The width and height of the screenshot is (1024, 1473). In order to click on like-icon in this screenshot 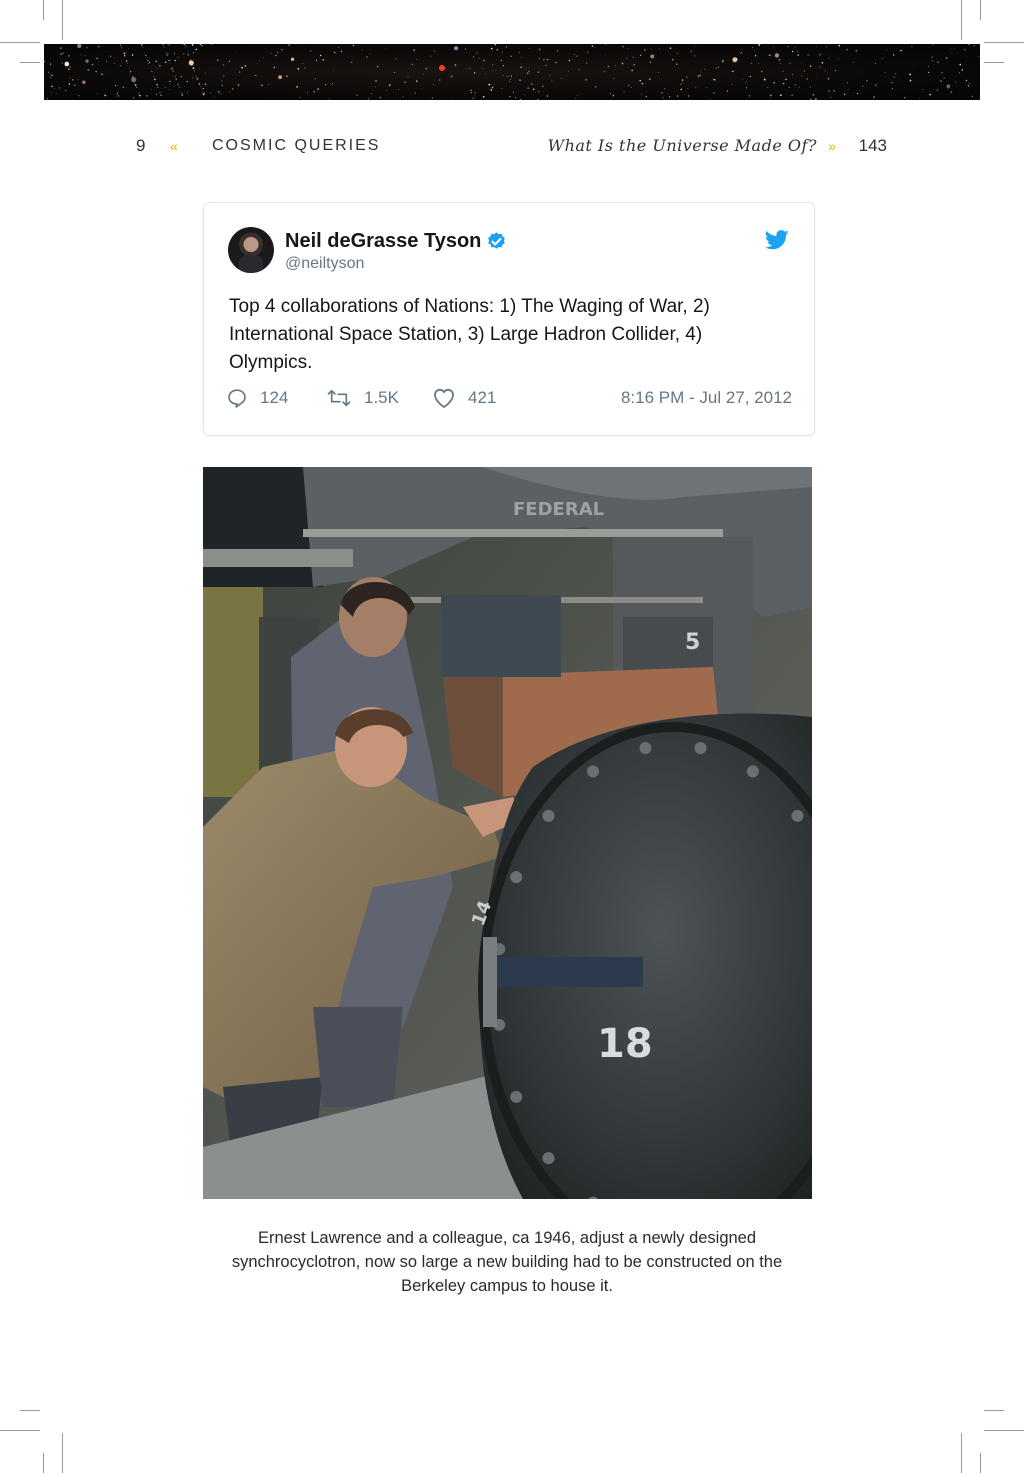, I will do `click(444, 398)`.